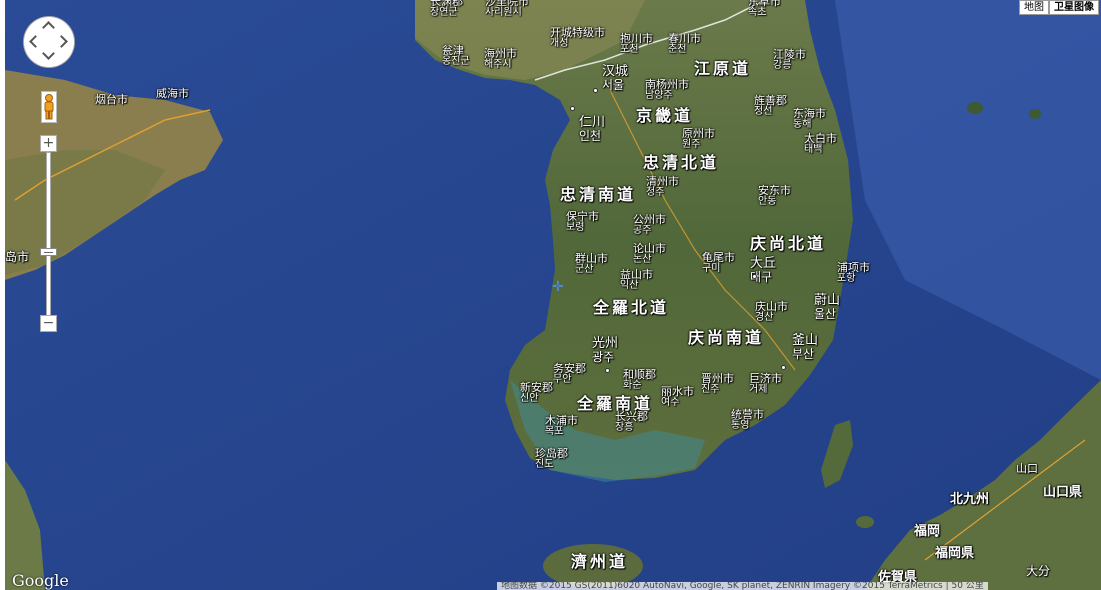 This screenshot has height=590, width=1101. What do you see at coordinates (561, 426) in the screenshot?
I see `city-label: 木浦市 목포` at bounding box center [561, 426].